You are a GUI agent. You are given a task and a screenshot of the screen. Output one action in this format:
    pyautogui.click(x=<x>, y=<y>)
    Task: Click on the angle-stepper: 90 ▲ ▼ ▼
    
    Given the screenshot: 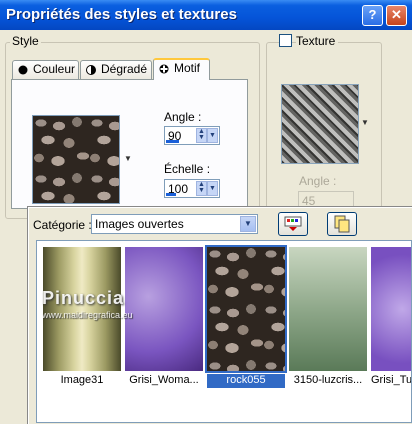 What is the action you would take?
    pyautogui.click(x=192, y=135)
    